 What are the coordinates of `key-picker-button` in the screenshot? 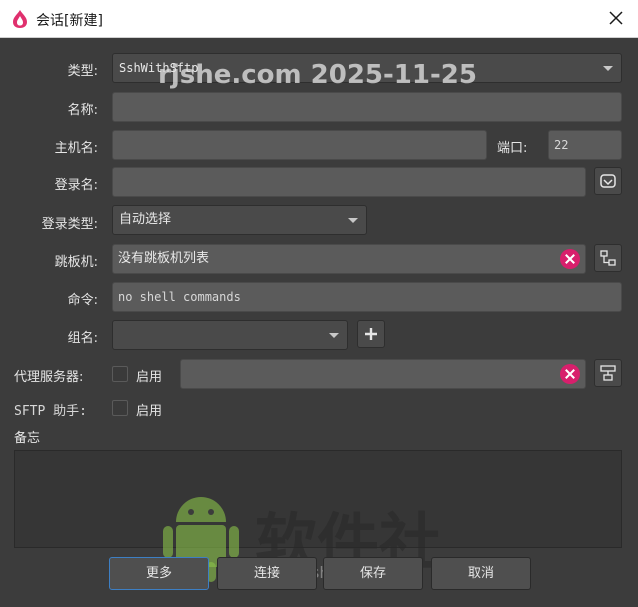 It's located at (608, 181).